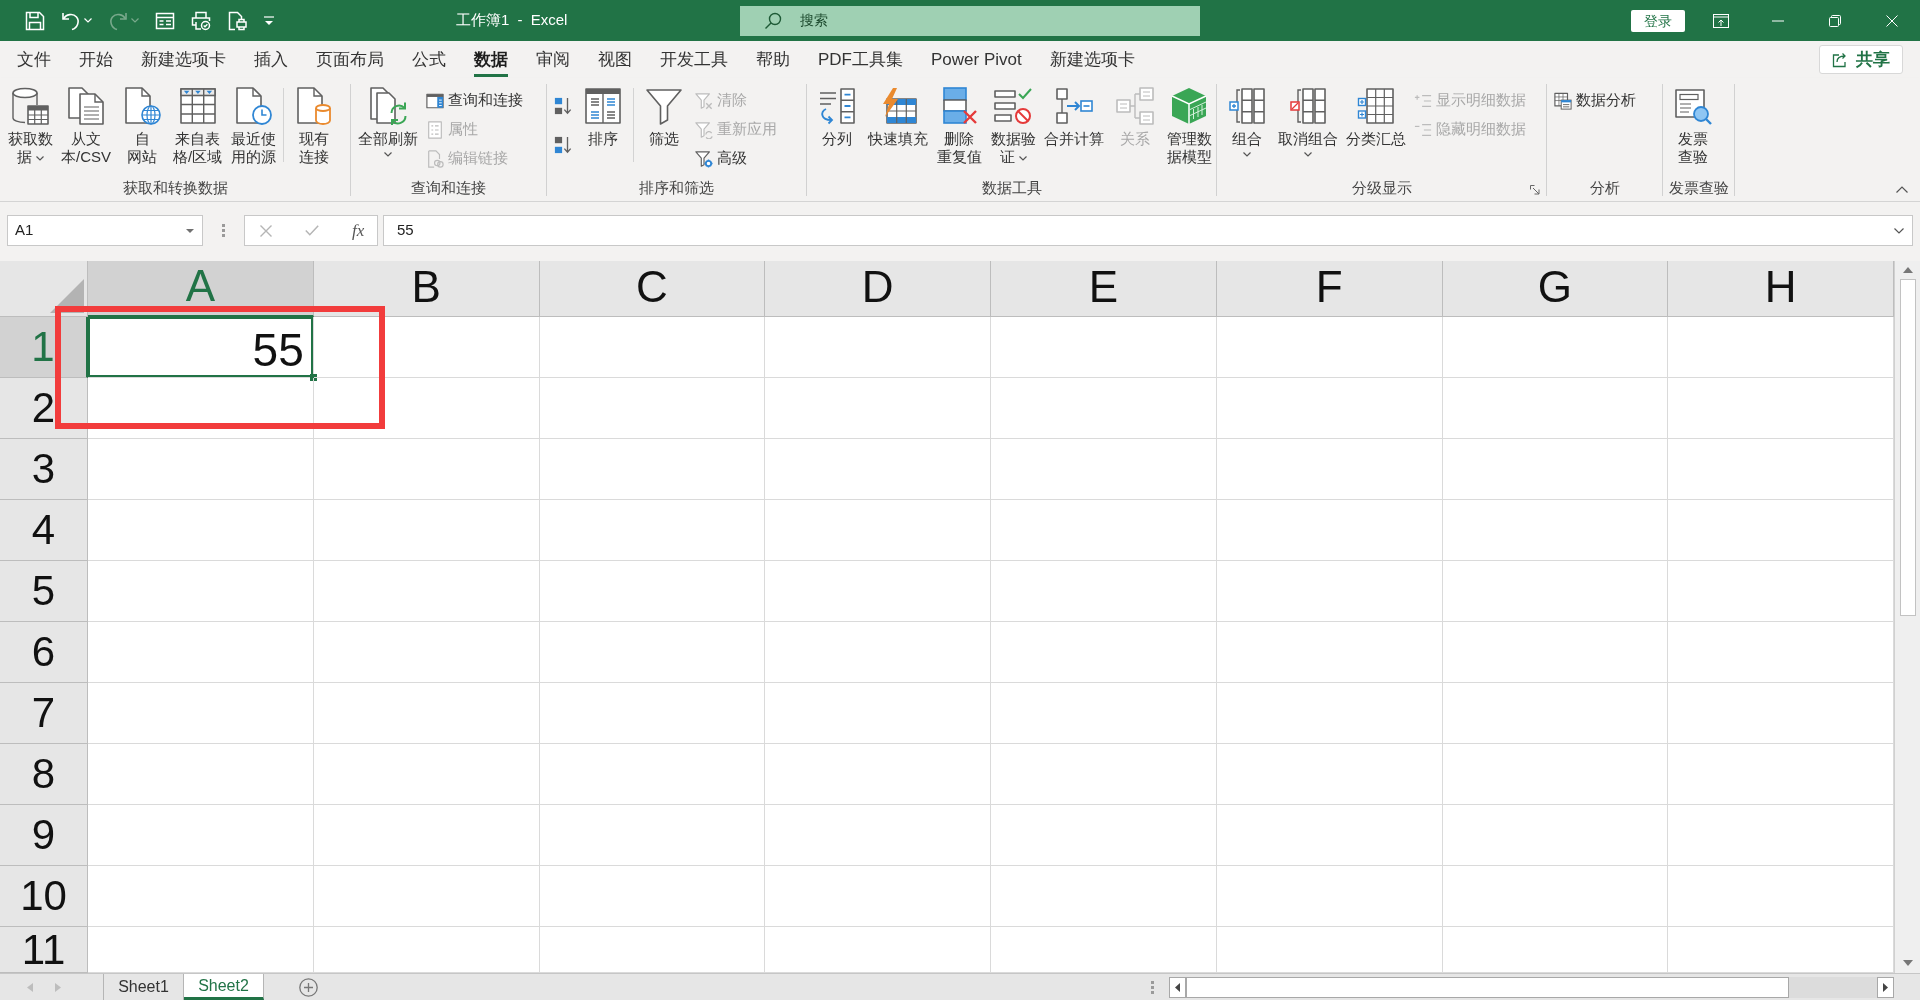 The image size is (1920, 1000). What do you see at coordinates (30, 987) in the screenshot?
I see `scroll-left-icon` at bounding box center [30, 987].